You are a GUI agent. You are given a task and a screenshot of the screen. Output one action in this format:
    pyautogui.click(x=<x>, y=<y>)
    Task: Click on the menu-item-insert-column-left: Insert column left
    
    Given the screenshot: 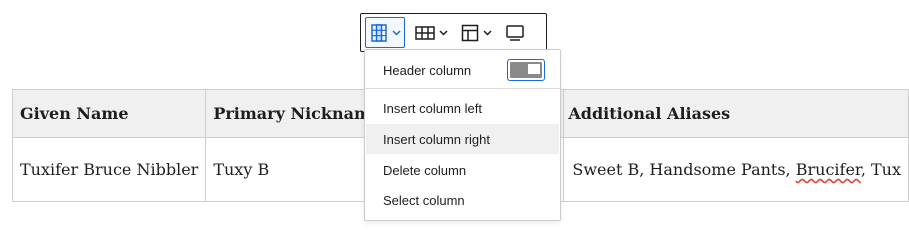 What is the action you would take?
    pyautogui.click(x=462, y=108)
    